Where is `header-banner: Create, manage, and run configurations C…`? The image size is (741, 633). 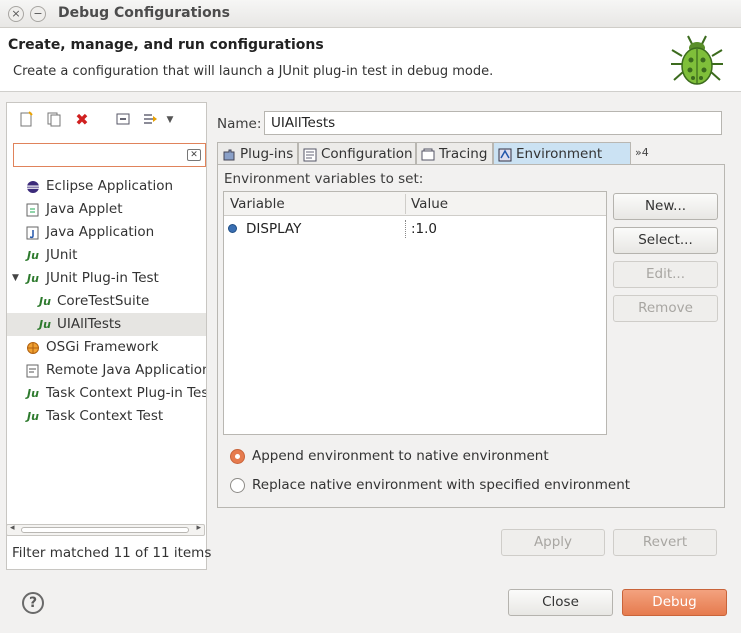
header-banner: Create, manage, and run configurations C… is located at coordinates (370, 60).